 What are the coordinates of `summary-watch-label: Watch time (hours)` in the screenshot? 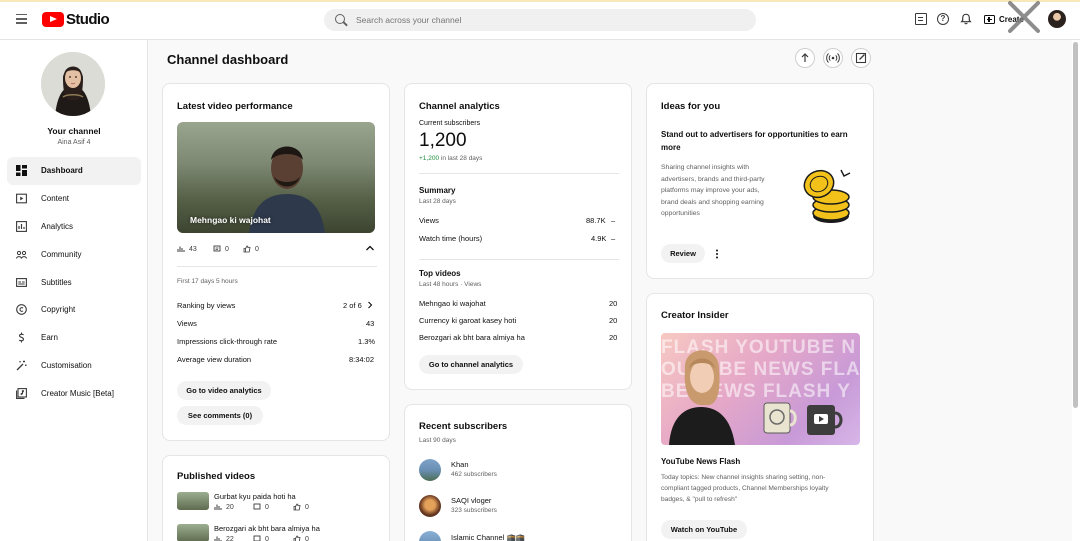 It's located at (451, 238).